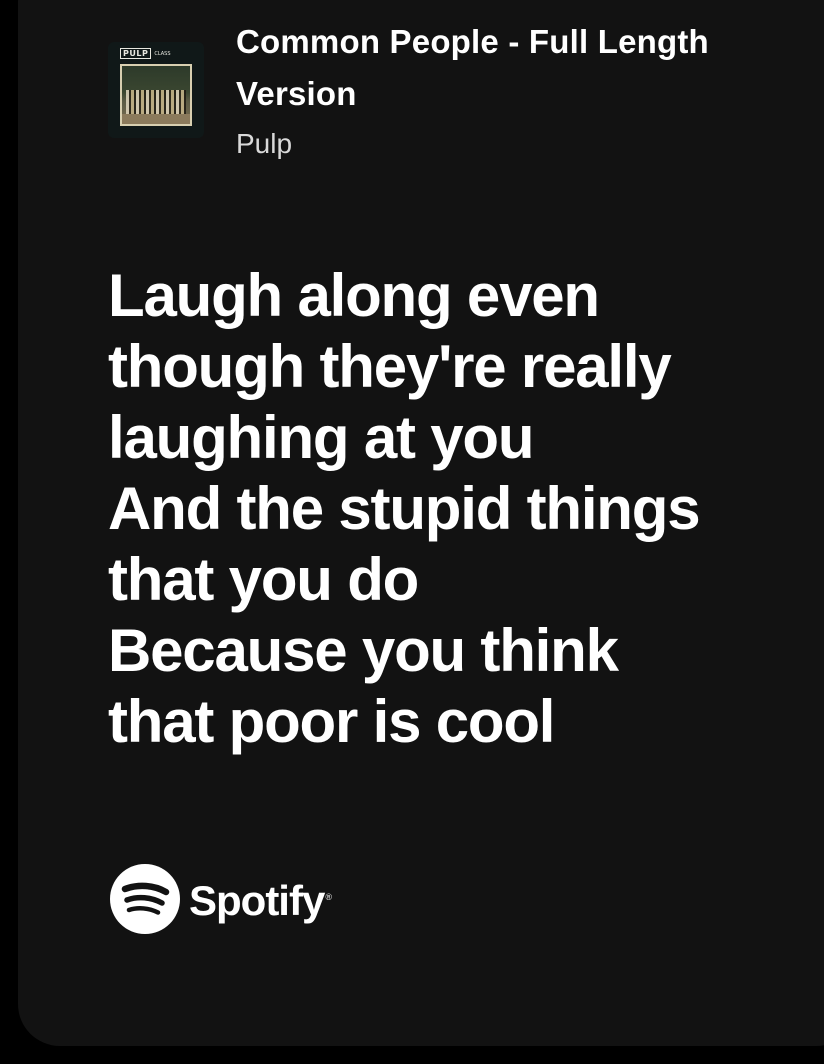 The width and height of the screenshot is (824, 1064). Describe the element at coordinates (354, 295) in the screenshot. I see `lyric-line: Laugh along even` at that location.